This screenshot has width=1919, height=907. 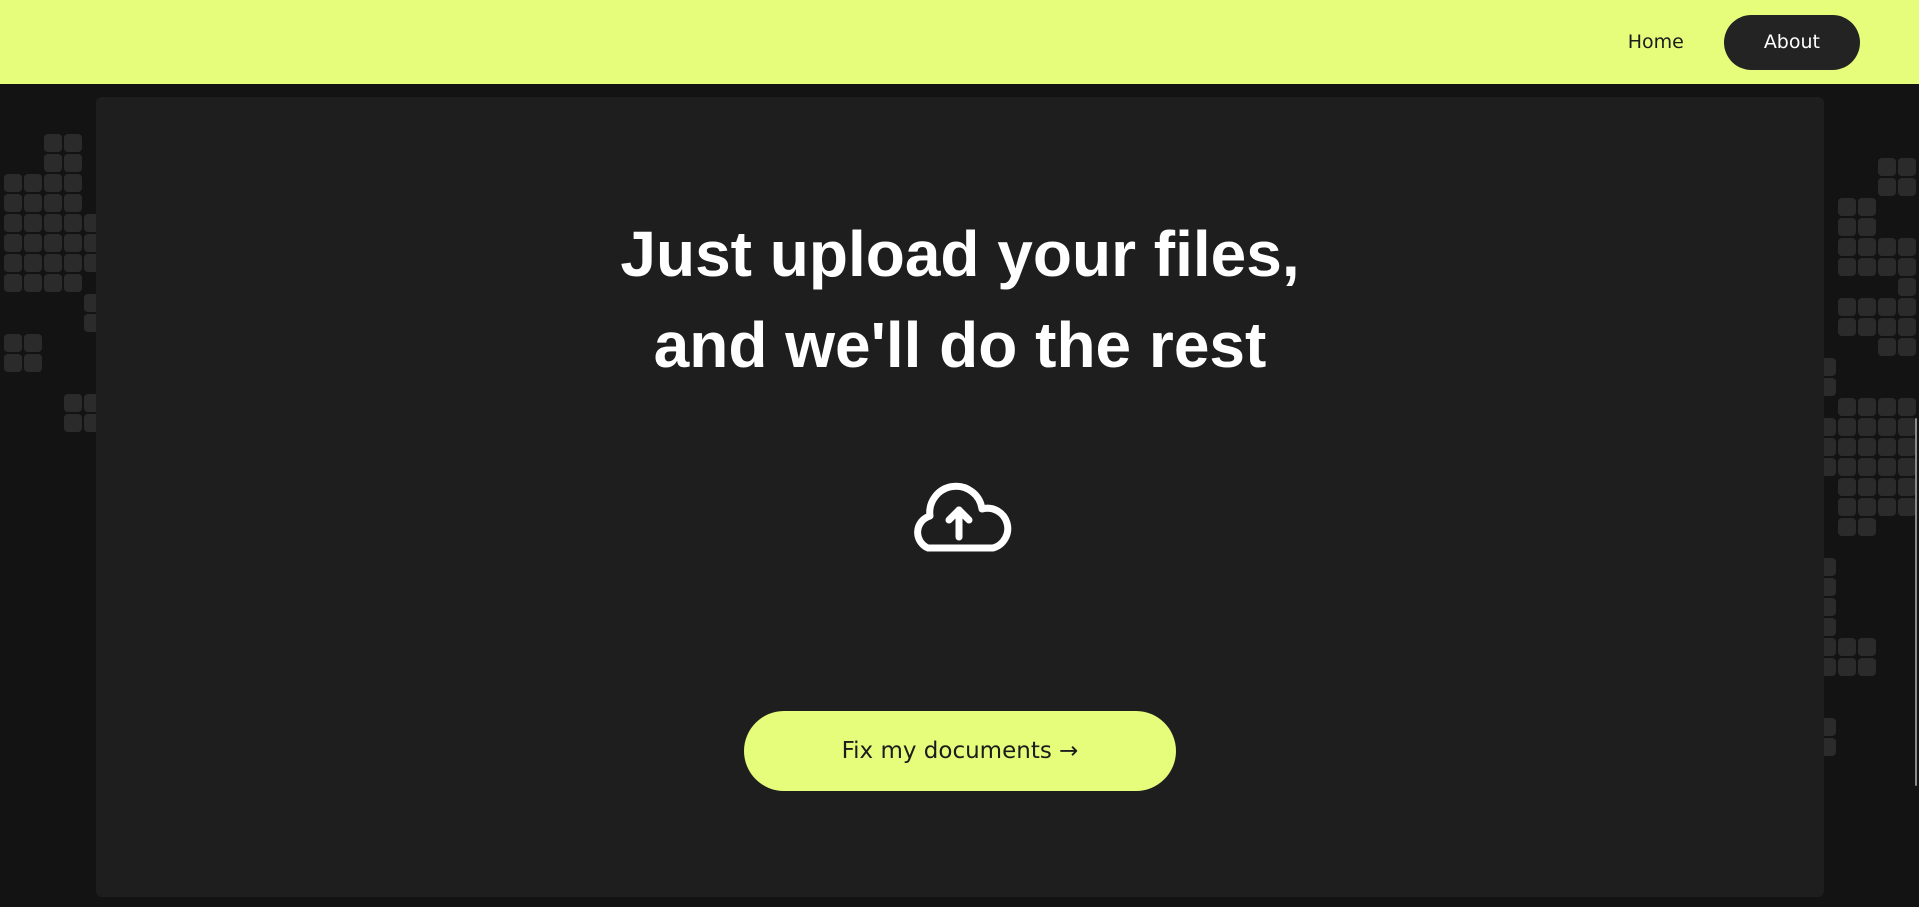 What do you see at coordinates (959, 42) in the screenshot?
I see `top-nav-bar: Home About` at bounding box center [959, 42].